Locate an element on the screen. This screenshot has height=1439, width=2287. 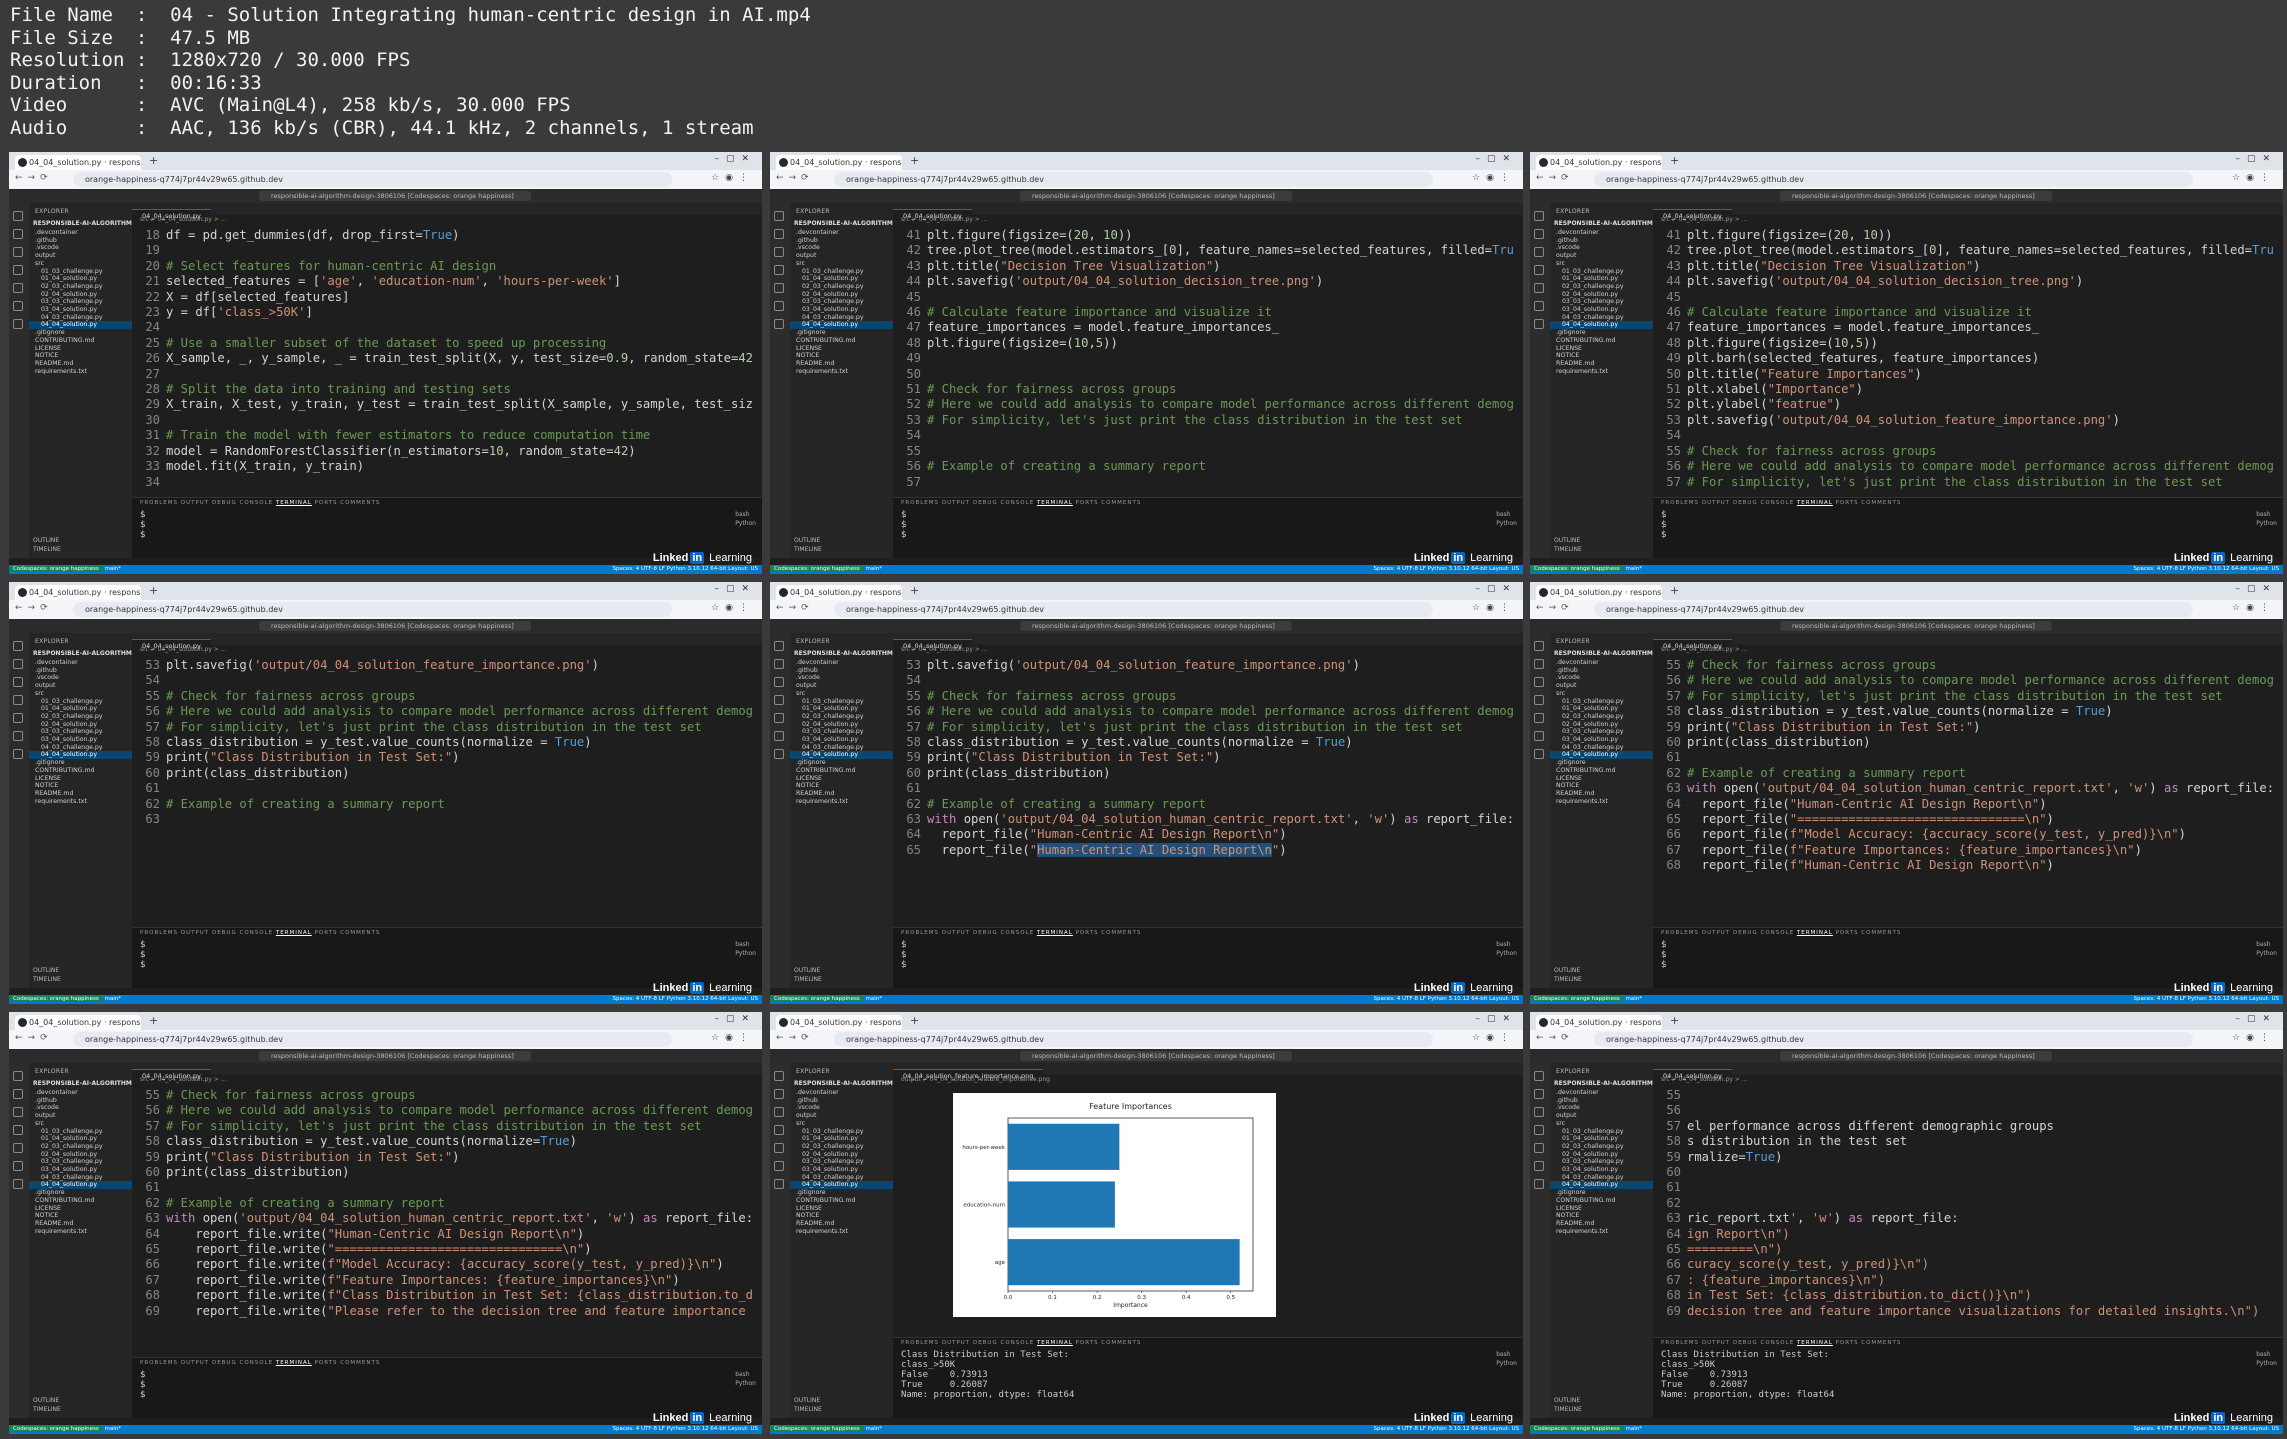
file-tree-item: .vscode is located at coordinates (80, 678).